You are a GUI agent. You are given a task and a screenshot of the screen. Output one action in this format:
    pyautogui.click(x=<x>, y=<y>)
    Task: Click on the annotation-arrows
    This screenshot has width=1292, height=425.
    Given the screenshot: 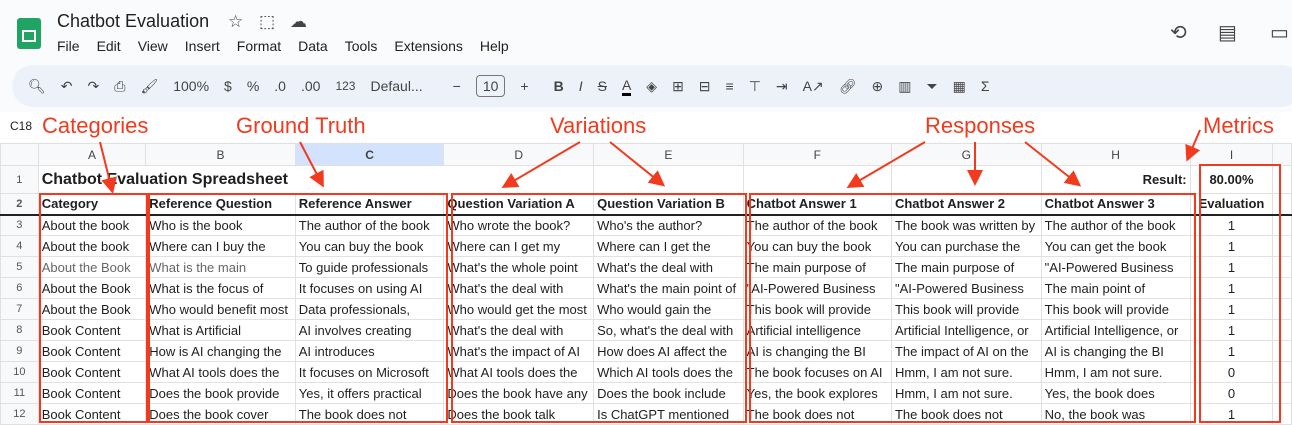 What is the action you would take?
    pyautogui.click(x=650, y=161)
    